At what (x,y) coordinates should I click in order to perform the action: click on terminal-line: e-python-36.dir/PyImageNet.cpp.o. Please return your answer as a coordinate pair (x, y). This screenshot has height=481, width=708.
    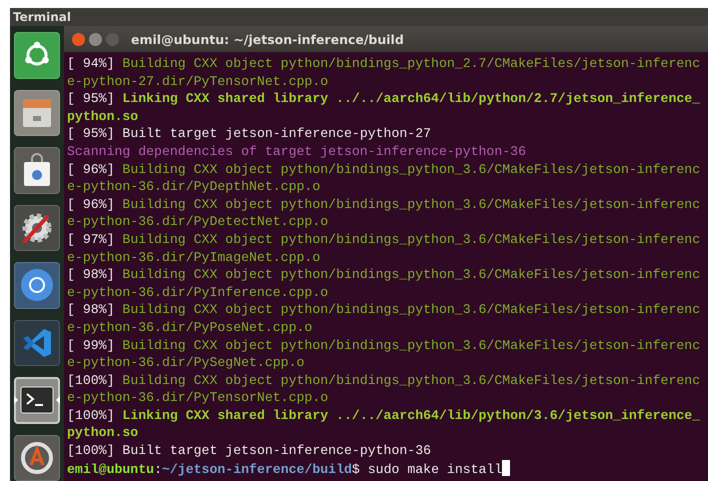
    Looking at the image, I should click on (194, 257).